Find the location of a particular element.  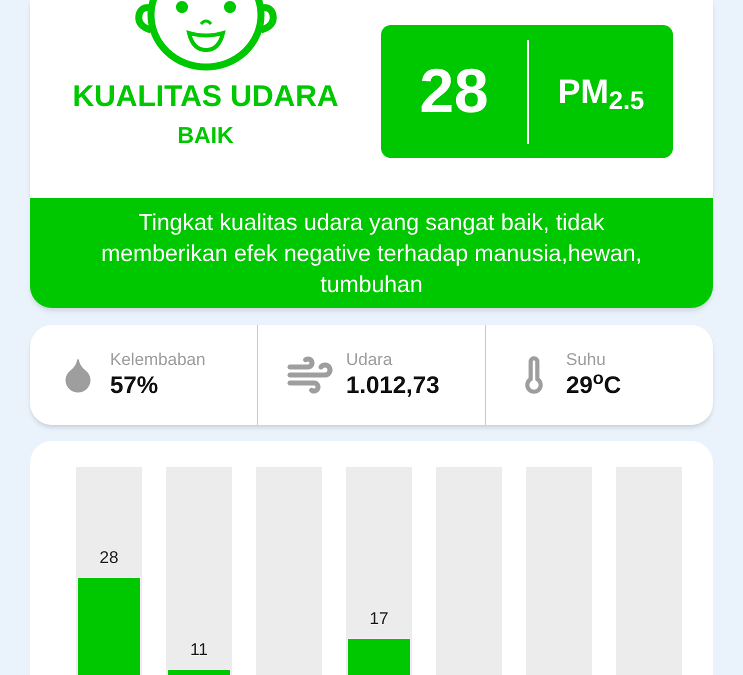

bar-value-label: 28 is located at coordinates (109, 557).